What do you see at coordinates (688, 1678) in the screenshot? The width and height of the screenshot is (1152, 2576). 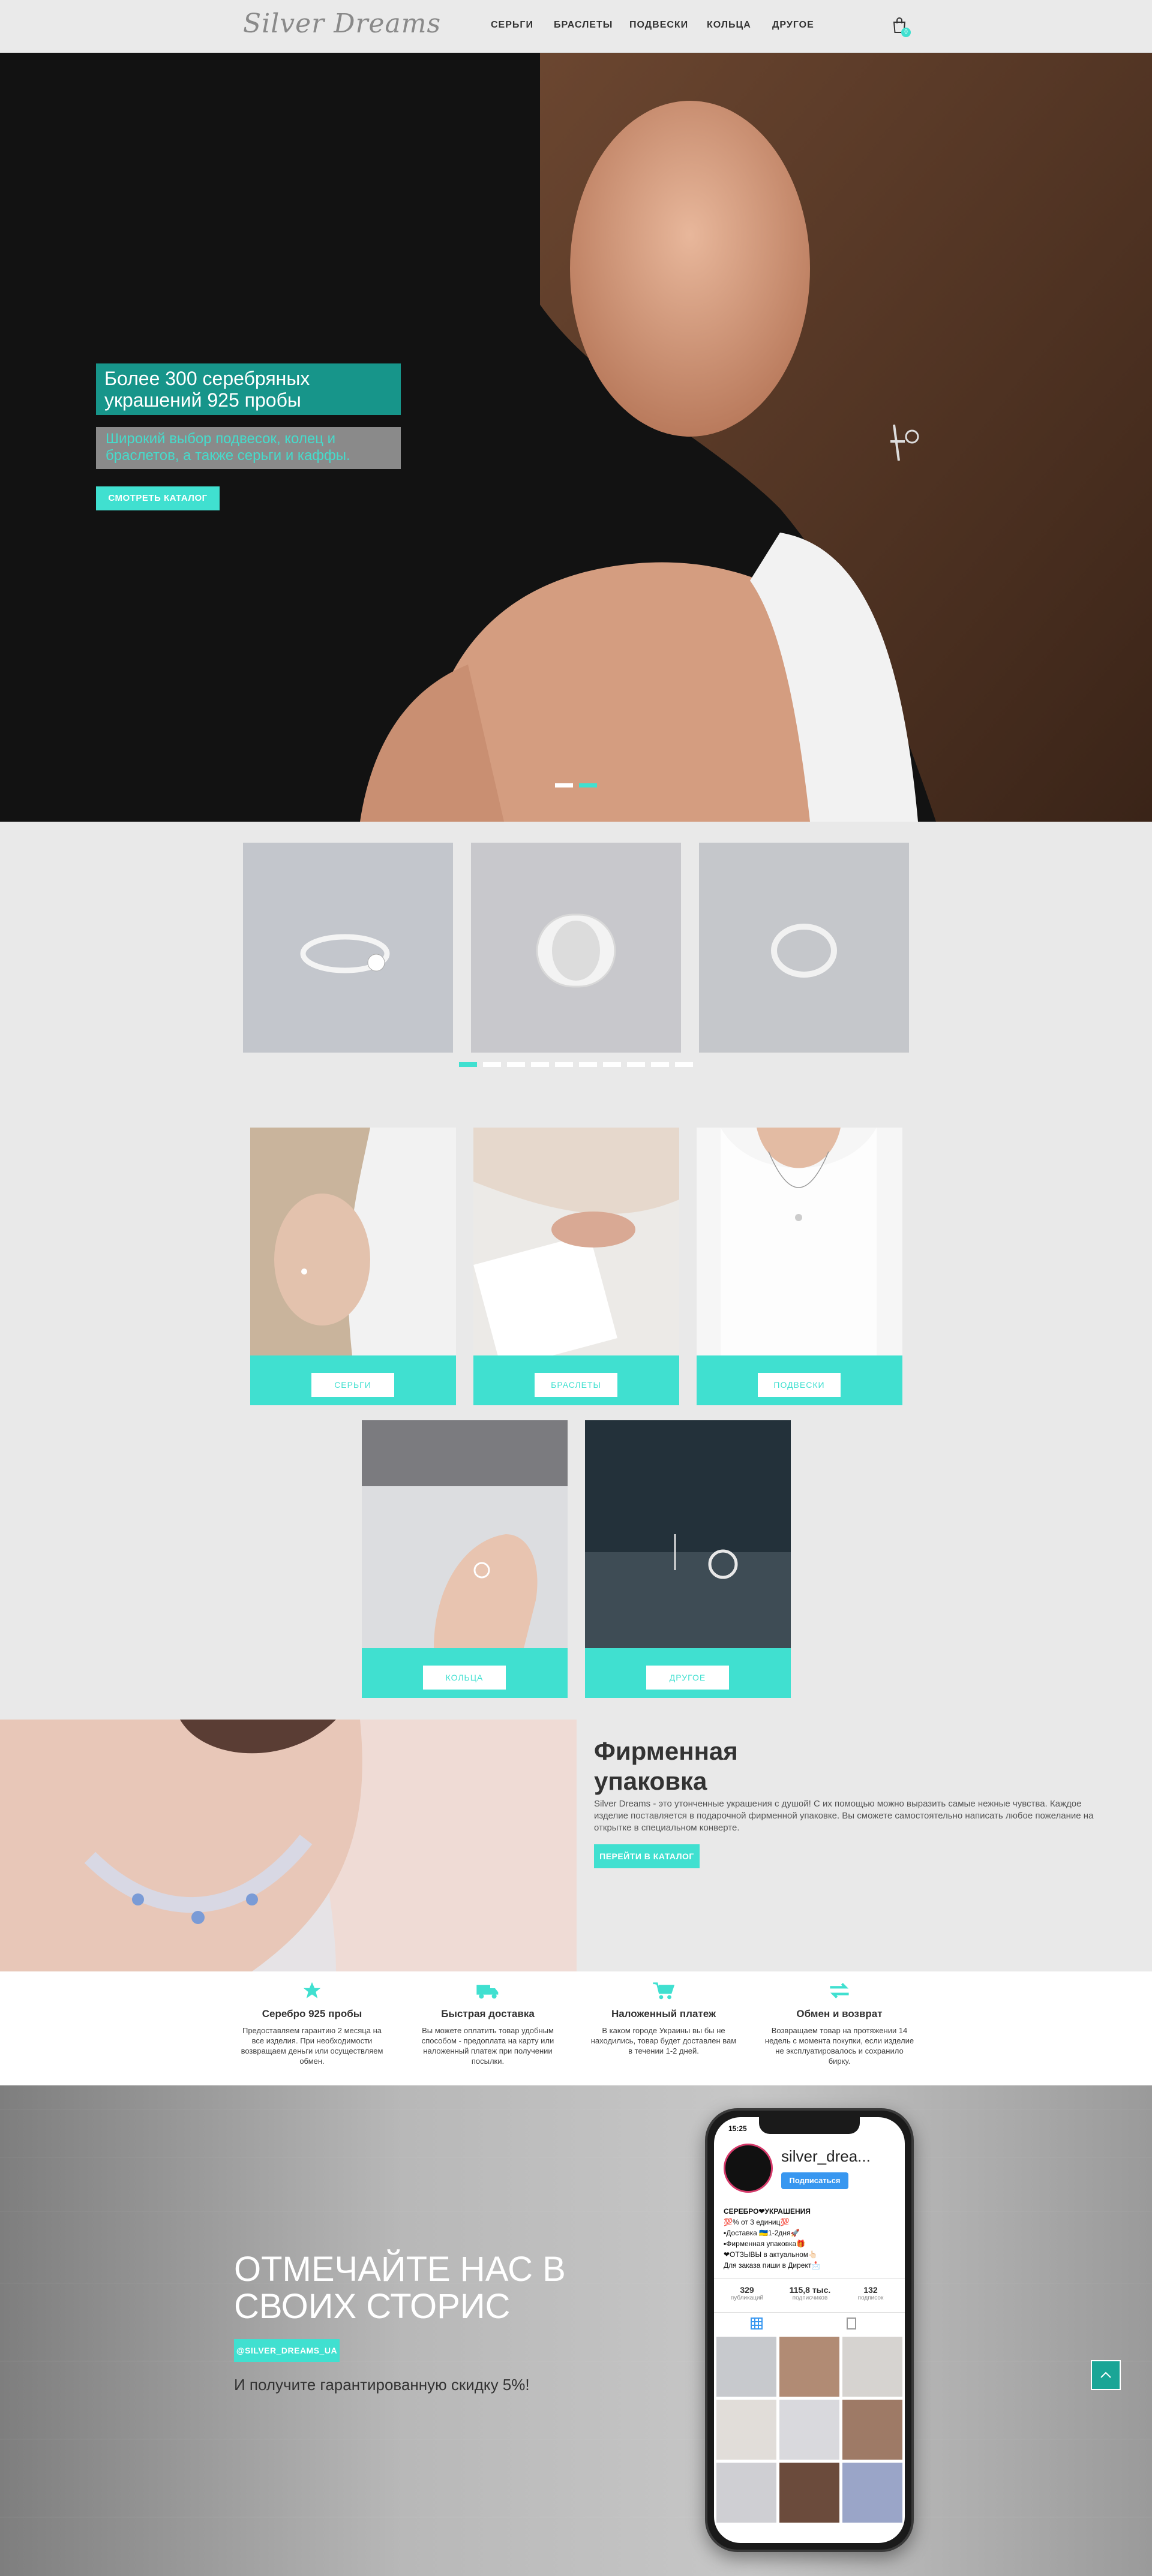 I see `category-button-other: ДРУГОЕ` at bounding box center [688, 1678].